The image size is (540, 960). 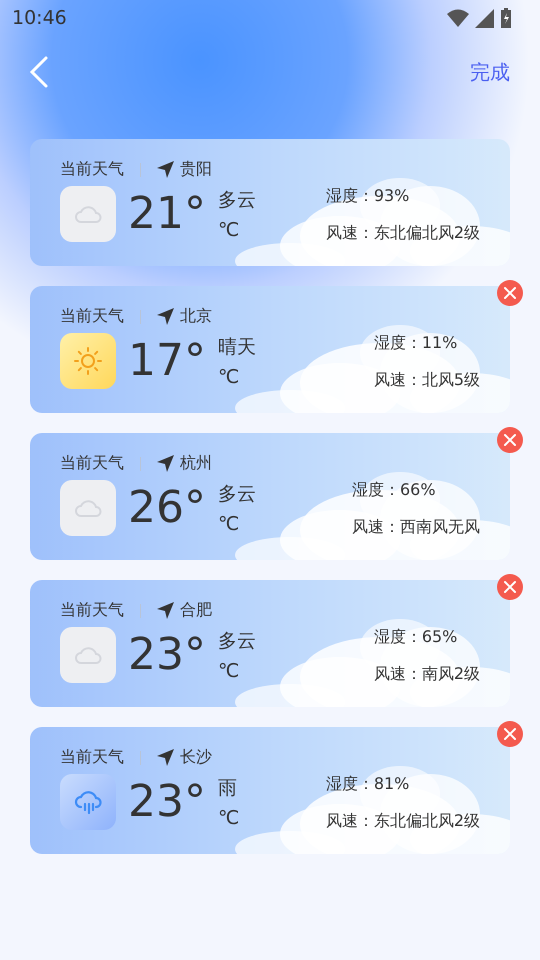 What do you see at coordinates (458, 18) in the screenshot?
I see `wifi-icon` at bounding box center [458, 18].